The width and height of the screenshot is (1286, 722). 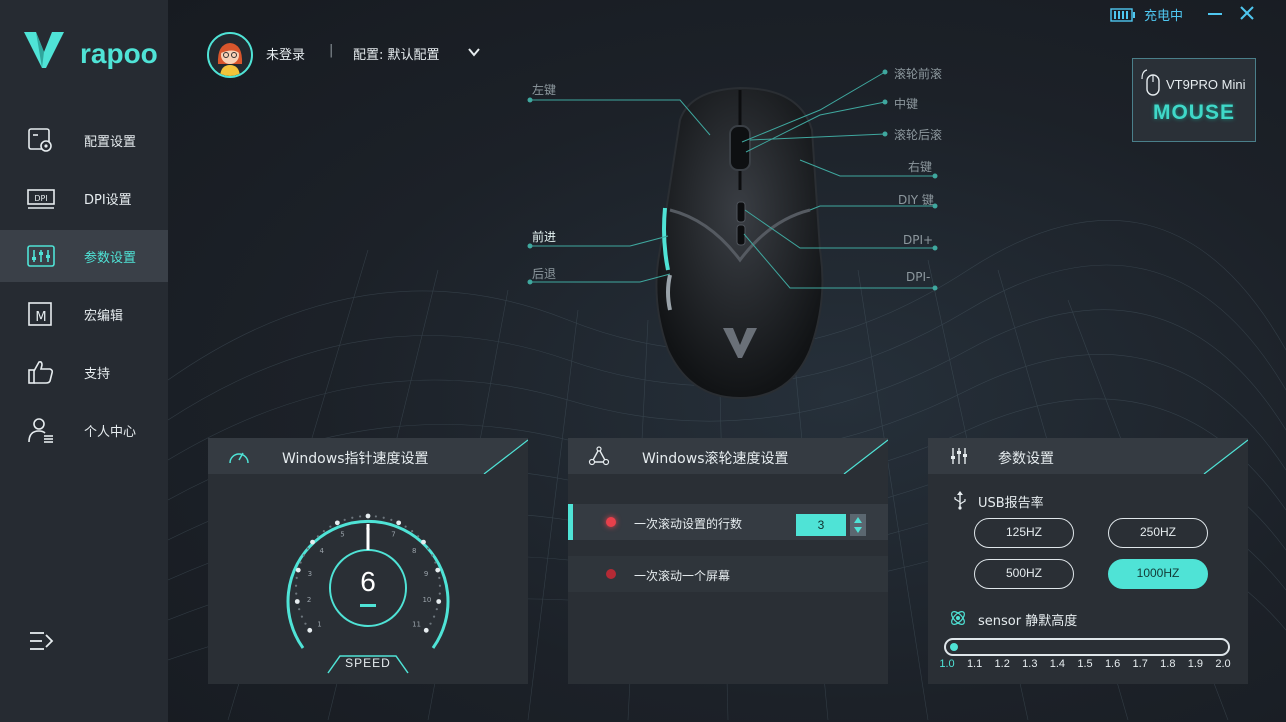 I want to click on sensor-height-slider, so click(x=1087, y=647).